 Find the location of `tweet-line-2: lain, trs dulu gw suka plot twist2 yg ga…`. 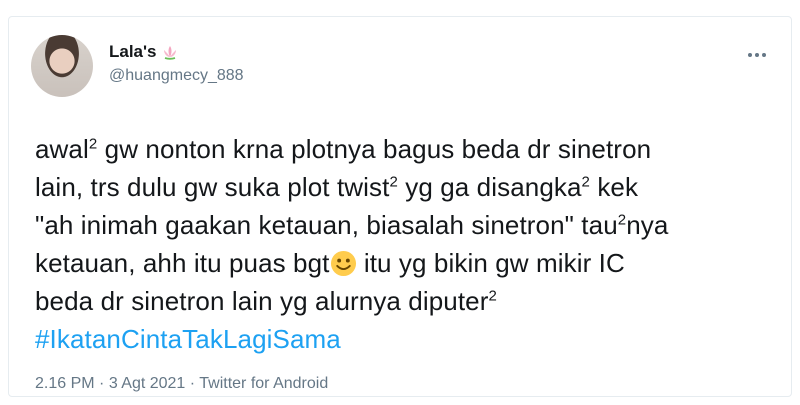

tweet-line-2: lain, trs dulu gw suka plot twist2 yg ga… is located at coordinates (337, 187).